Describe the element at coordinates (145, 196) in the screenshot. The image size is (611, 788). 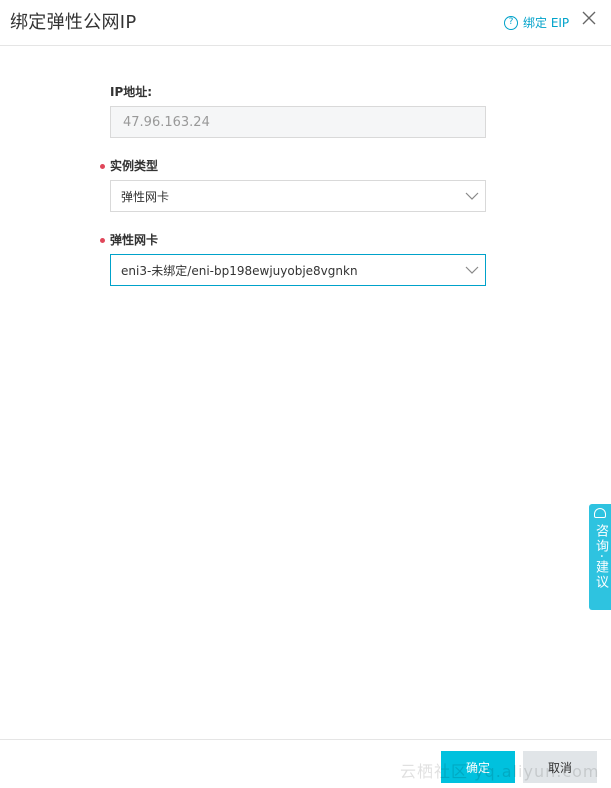
I see `instance-type-value: 弹性网卡` at that location.